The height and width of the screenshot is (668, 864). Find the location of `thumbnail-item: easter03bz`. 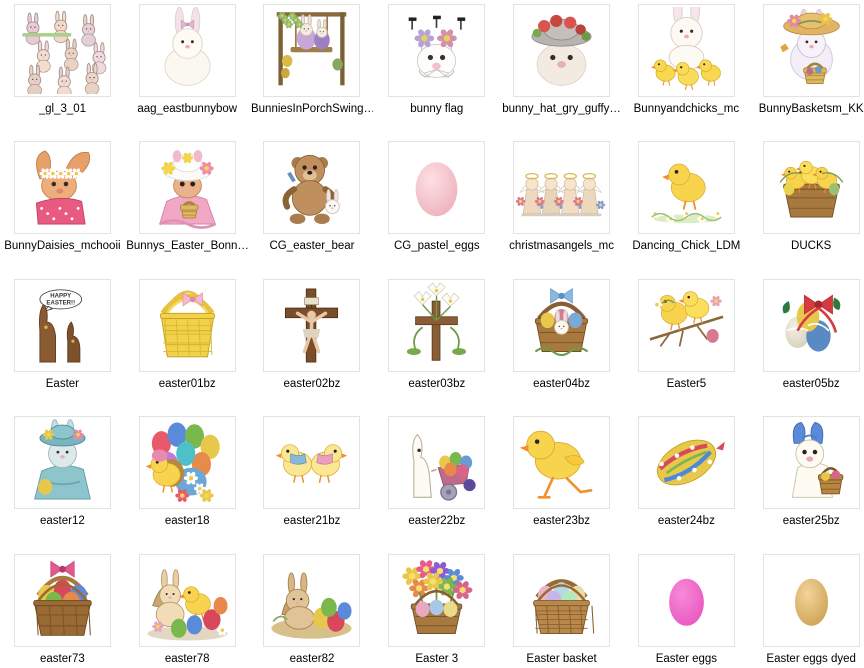

thumbnail-item: easter03bz is located at coordinates (436, 343).